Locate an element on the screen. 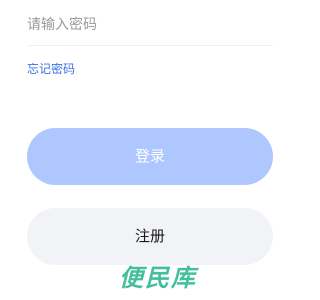  forgot-password-link: 忘记密码 is located at coordinates (51, 69).